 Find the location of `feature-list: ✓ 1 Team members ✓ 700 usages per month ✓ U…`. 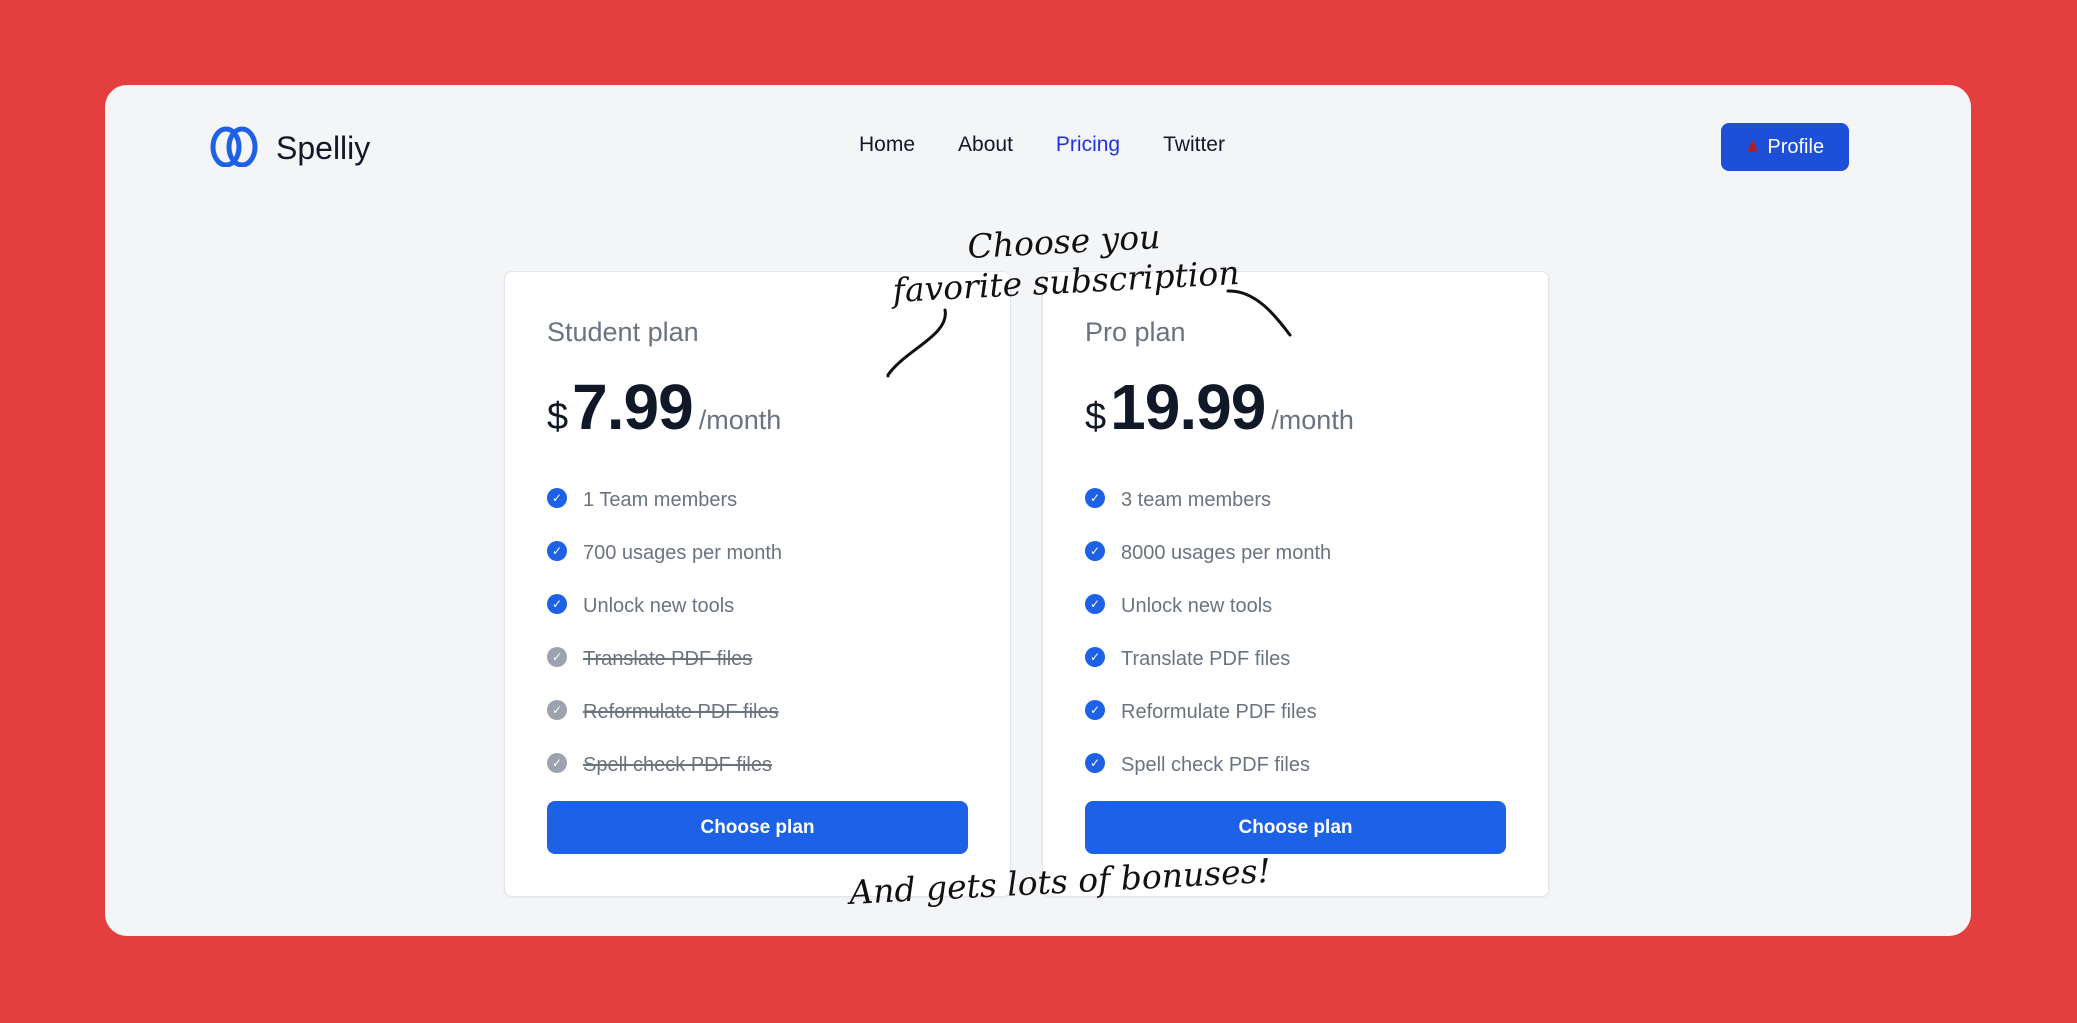

feature-list: ✓ 1 Team members ✓ 700 usages per month ✓ U… is located at coordinates (664, 633).